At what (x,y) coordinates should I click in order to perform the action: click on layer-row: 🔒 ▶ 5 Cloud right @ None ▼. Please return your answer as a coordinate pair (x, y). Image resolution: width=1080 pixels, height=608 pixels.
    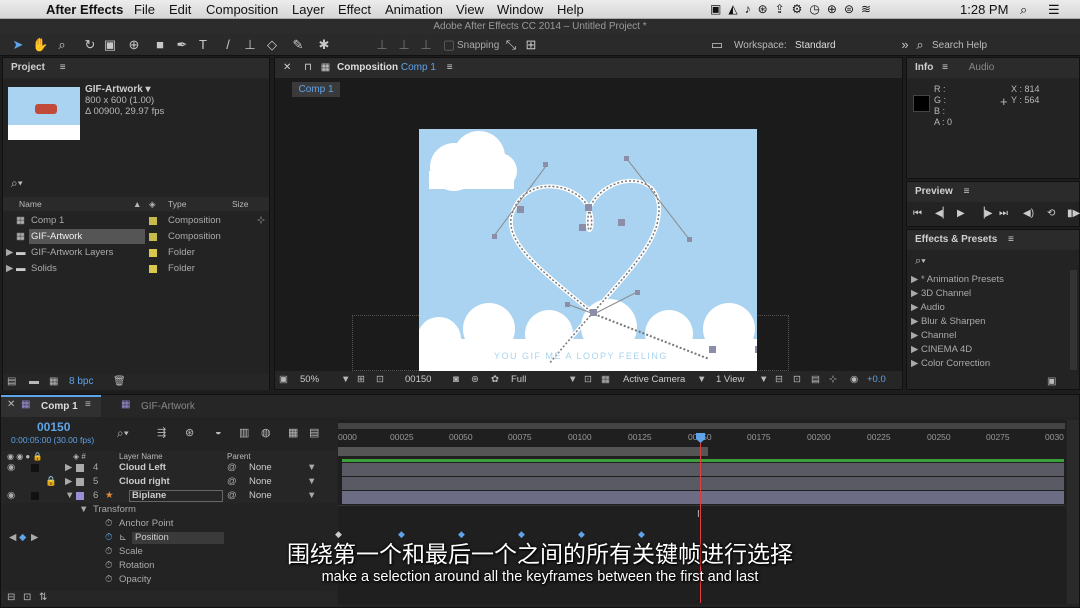
    Looking at the image, I should click on (169, 482).